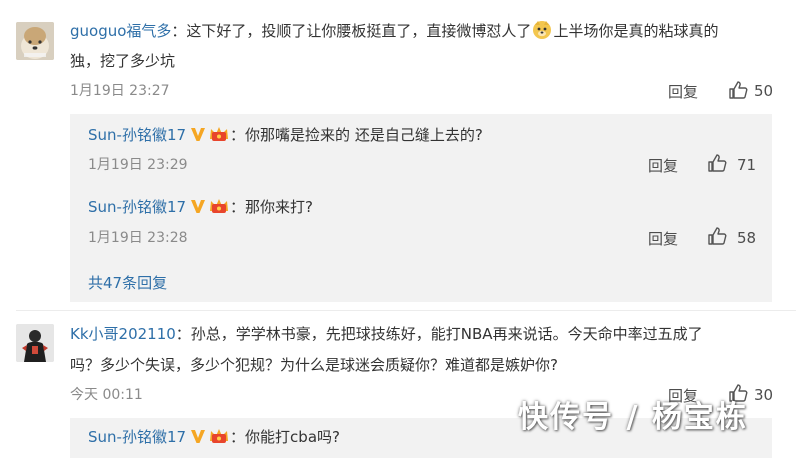 This screenshot has width=796, height=458. Describe the element at coordinates (747, 165) in the screenshot. I see `like-count: 71` at that location.